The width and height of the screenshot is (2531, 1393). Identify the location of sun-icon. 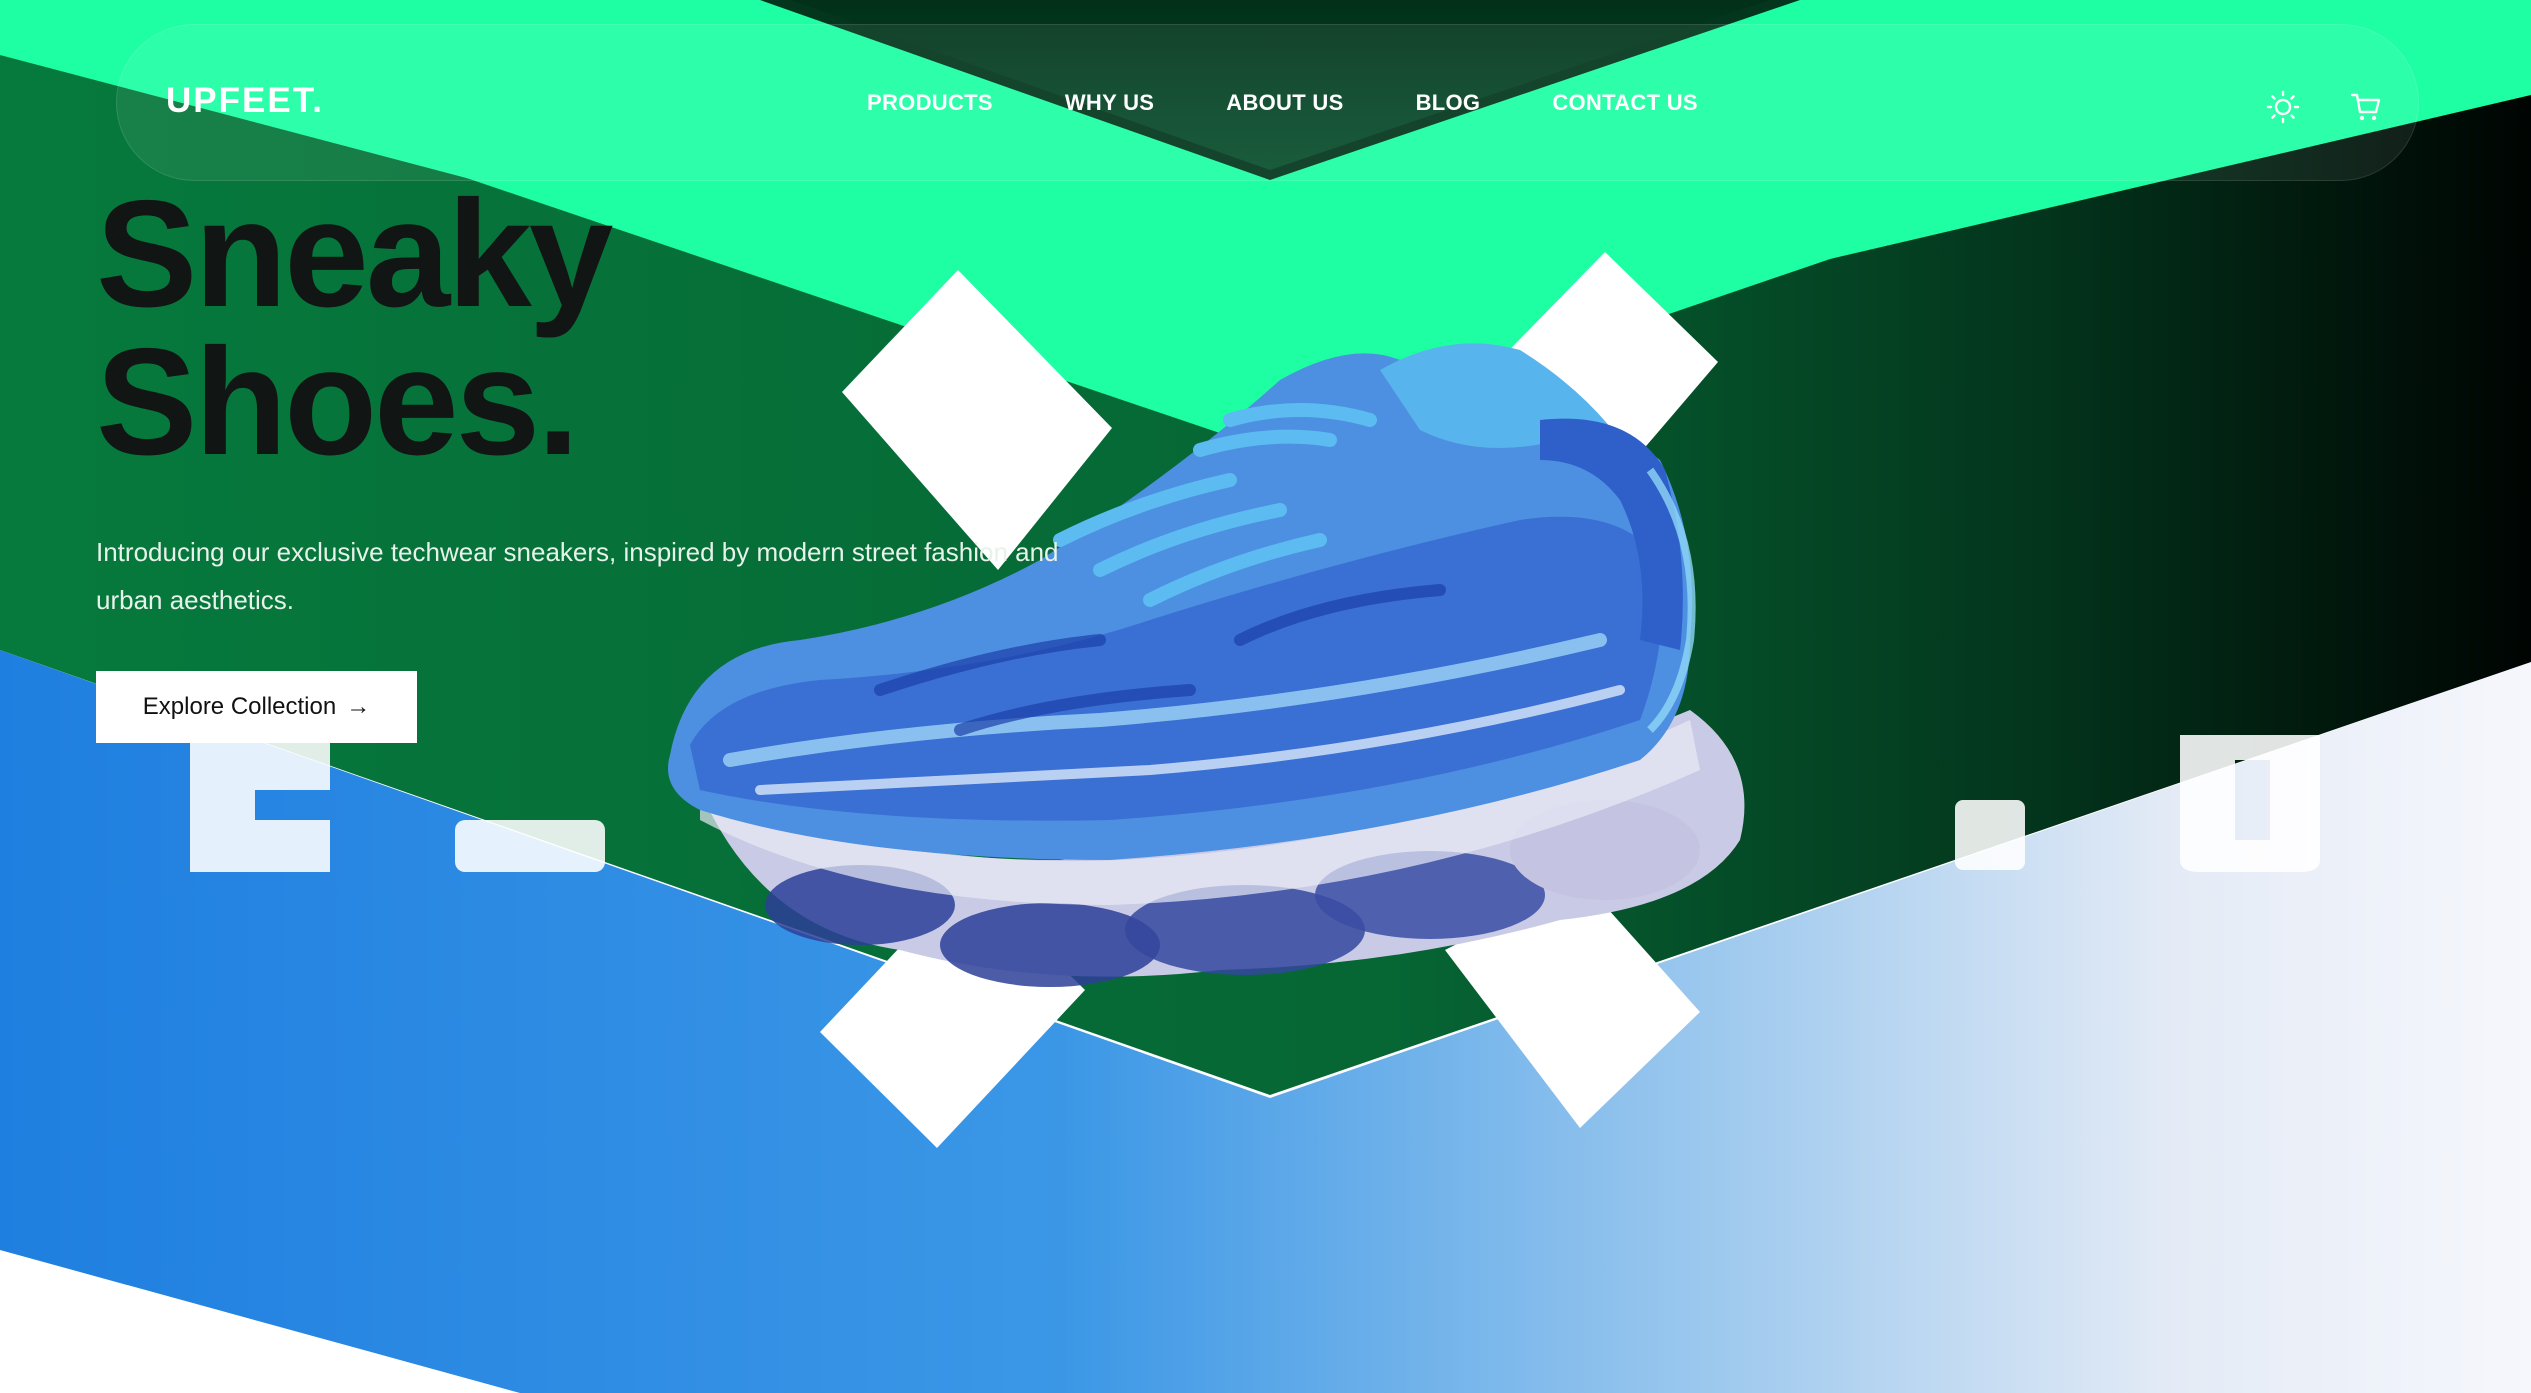
(2283, 107).